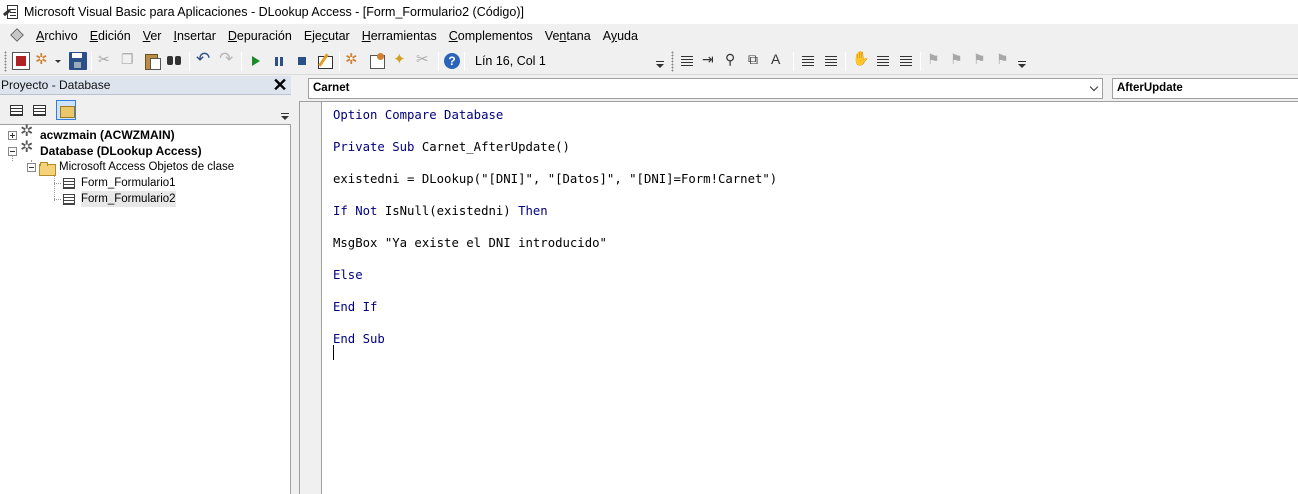 The image size is (1298, 494). I want to click on close-icon: ✕, so click(280, 85).